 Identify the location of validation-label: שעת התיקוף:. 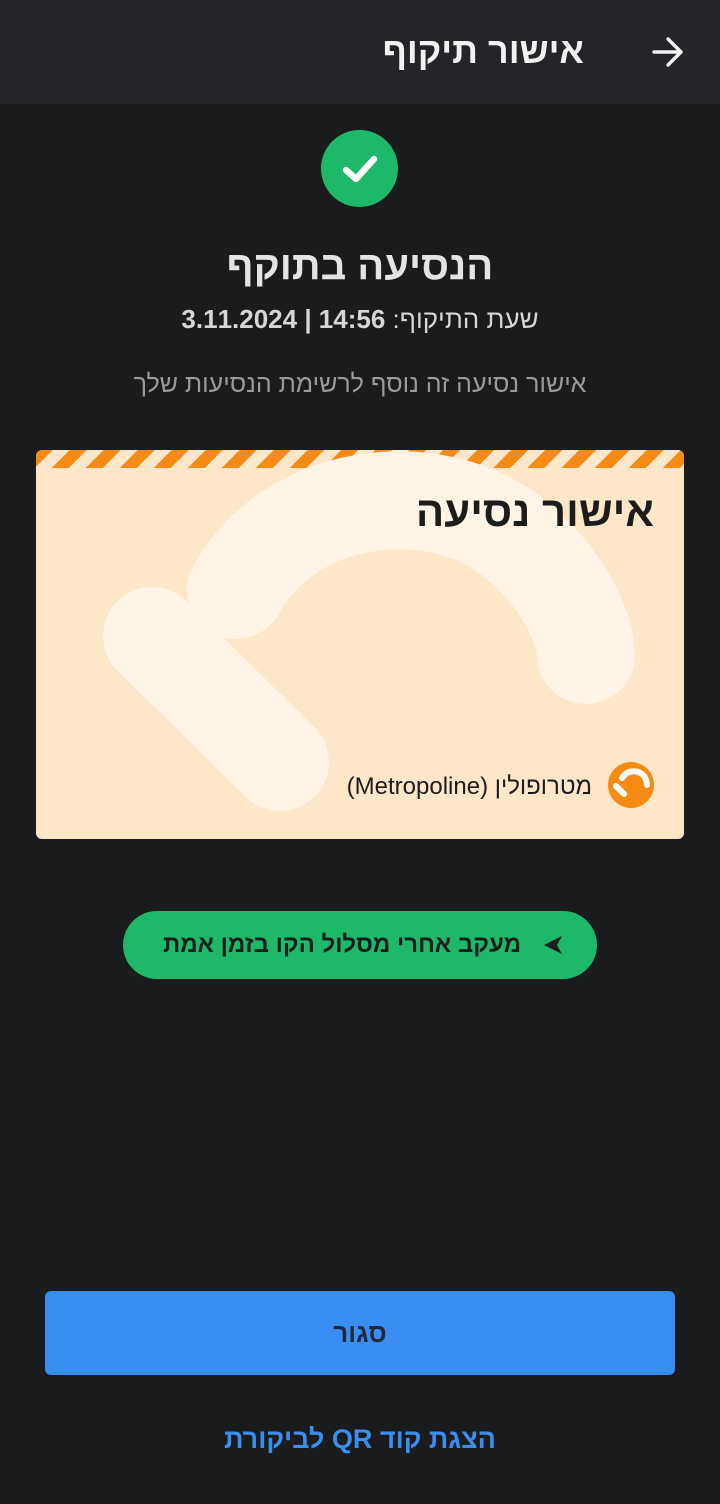
(465, 319).